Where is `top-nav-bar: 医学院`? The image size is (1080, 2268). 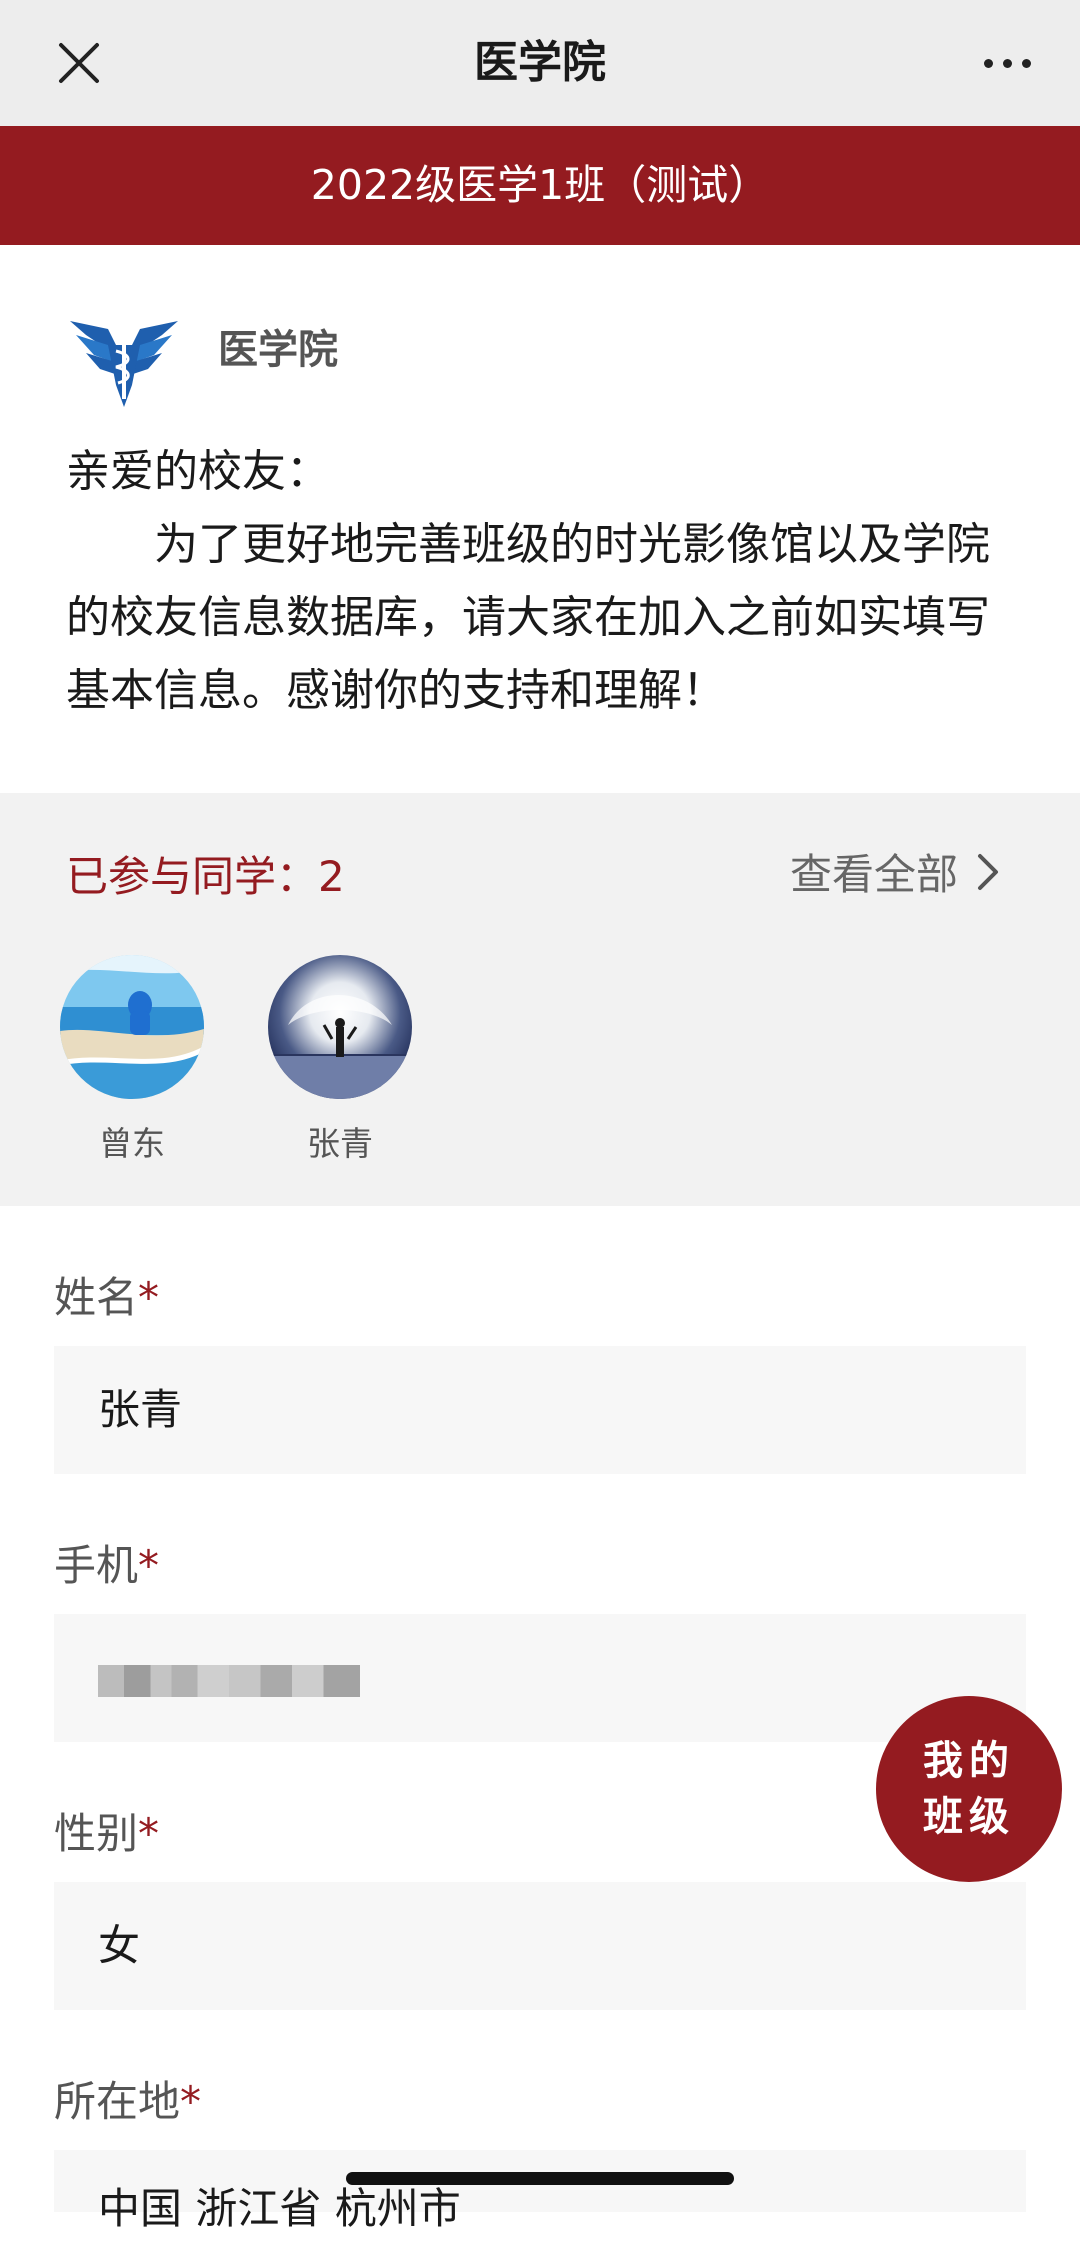 top-nav-bar: 医学院 is located at coordinates (540, 63).